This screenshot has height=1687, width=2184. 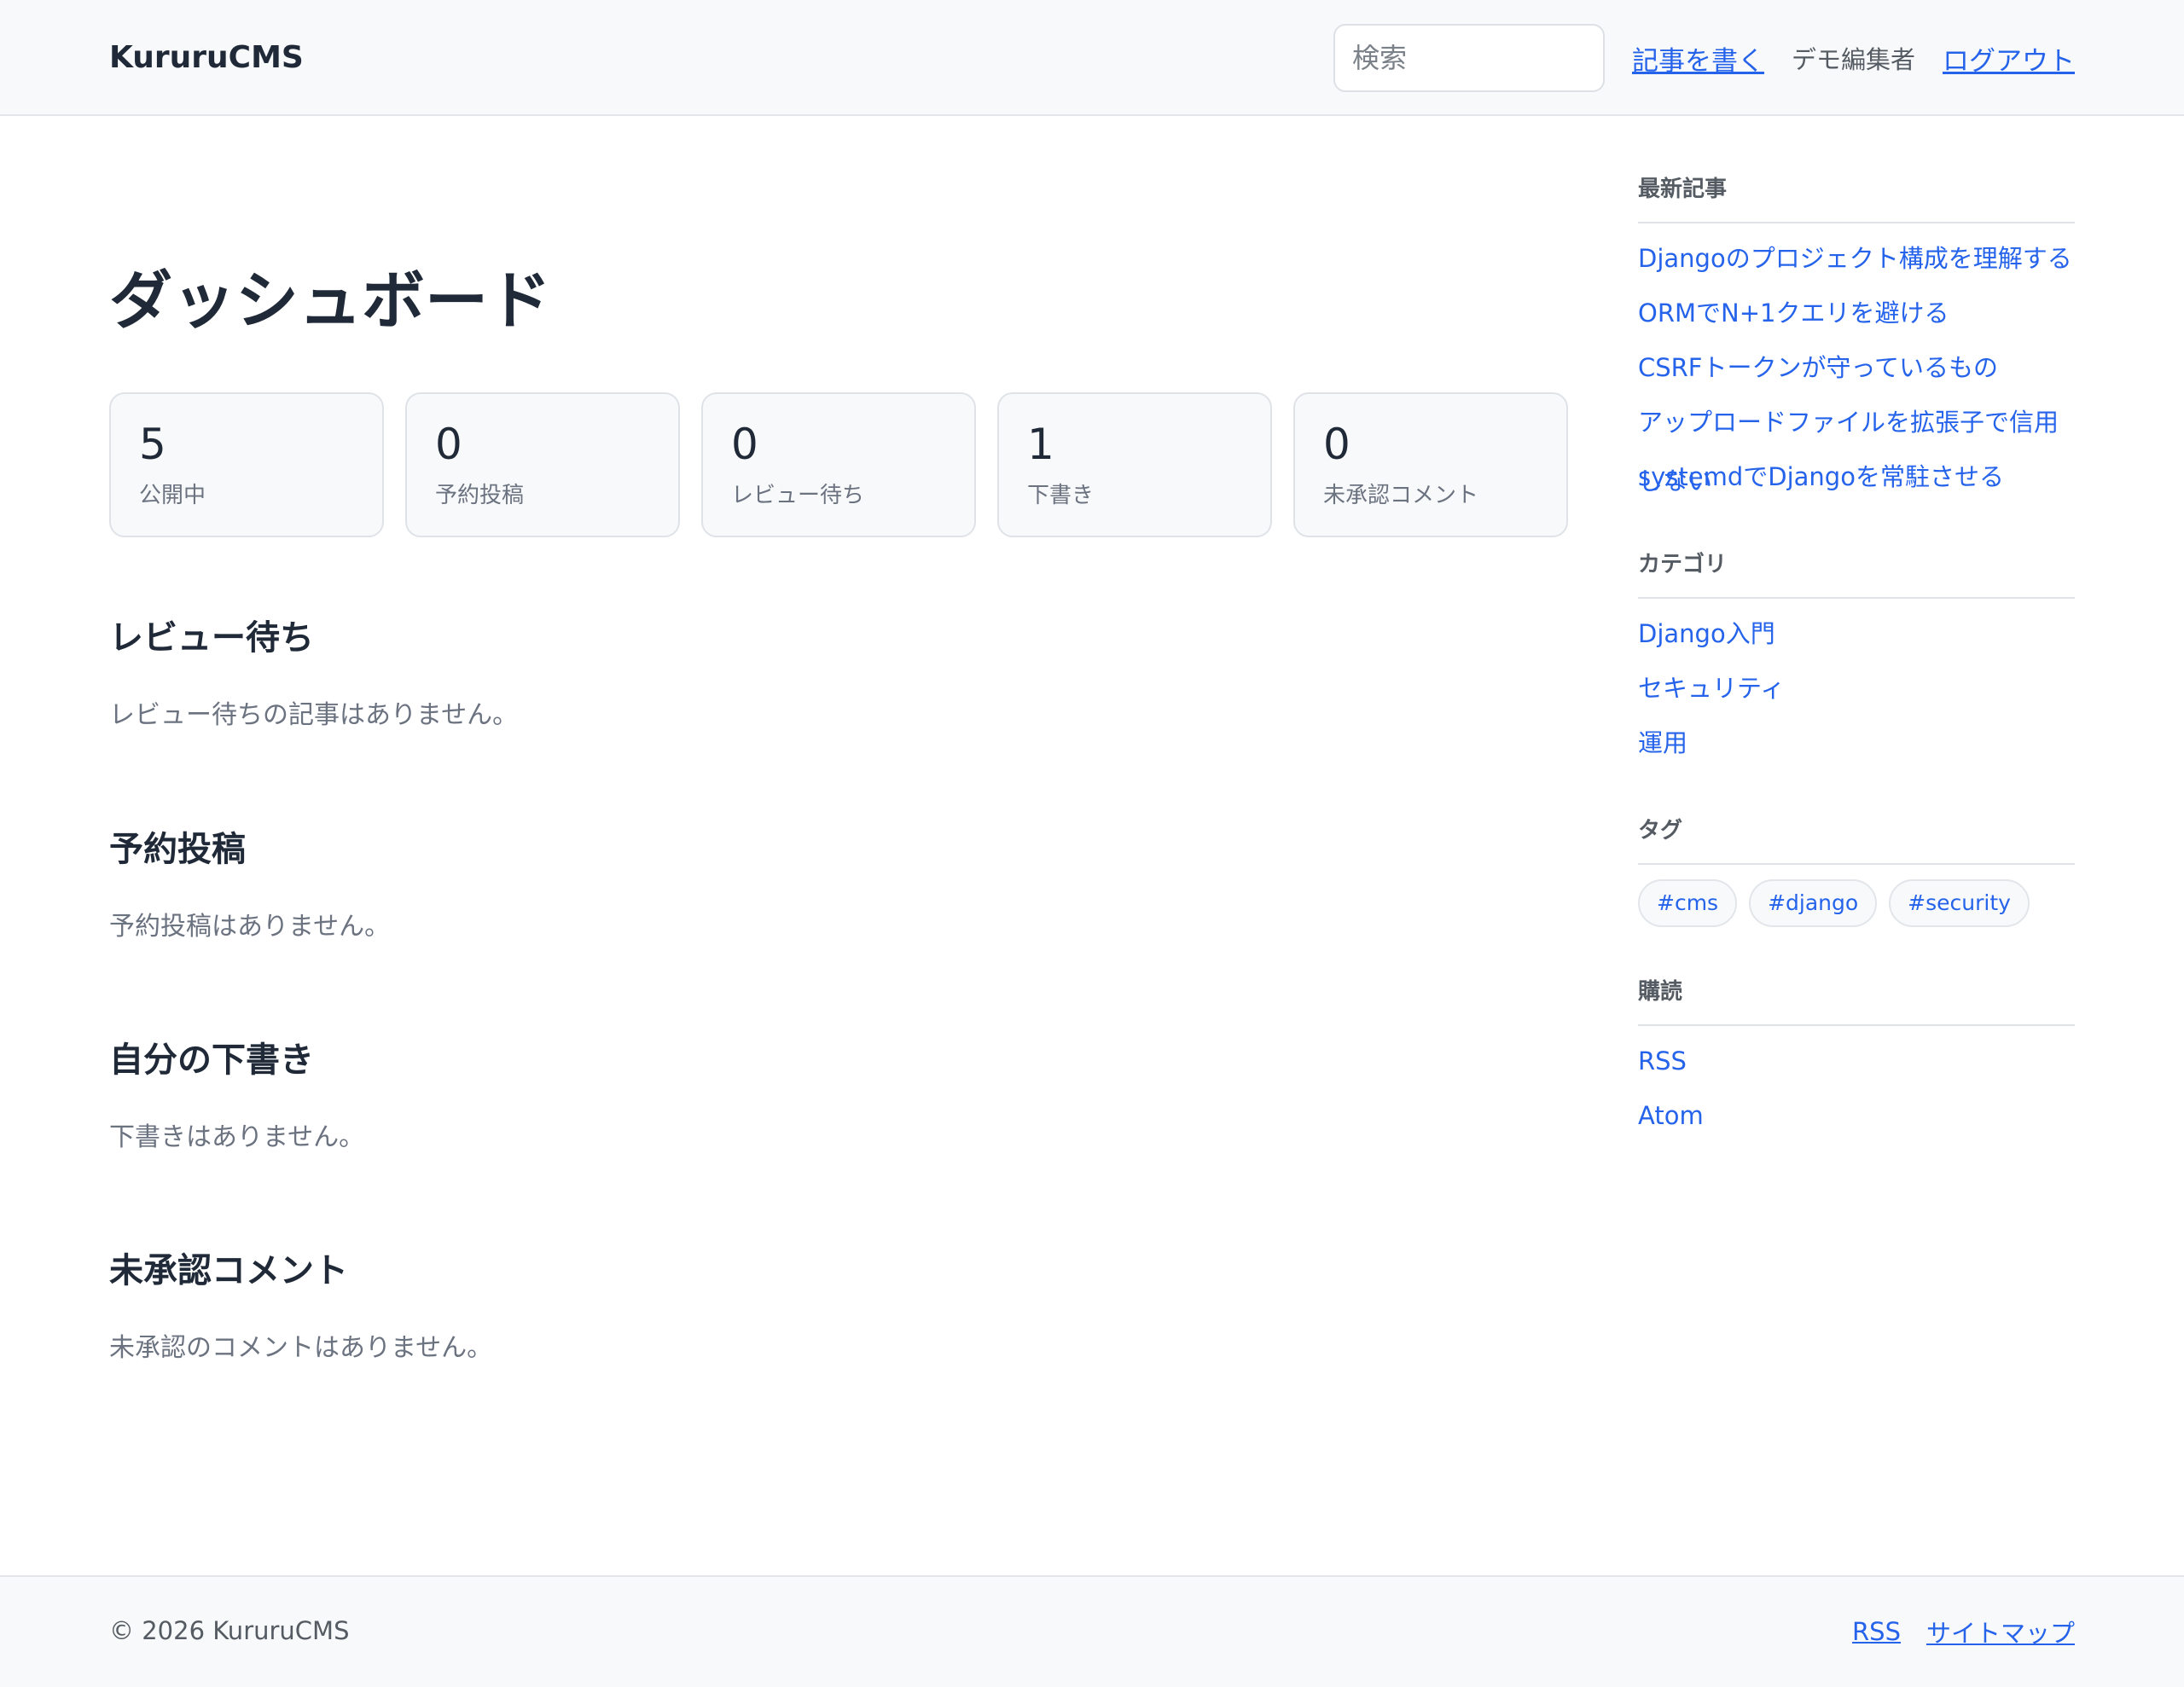 I want to click on list-item: Djangoのプロジェクト構成を理解する, so click(x=1857, y=259).